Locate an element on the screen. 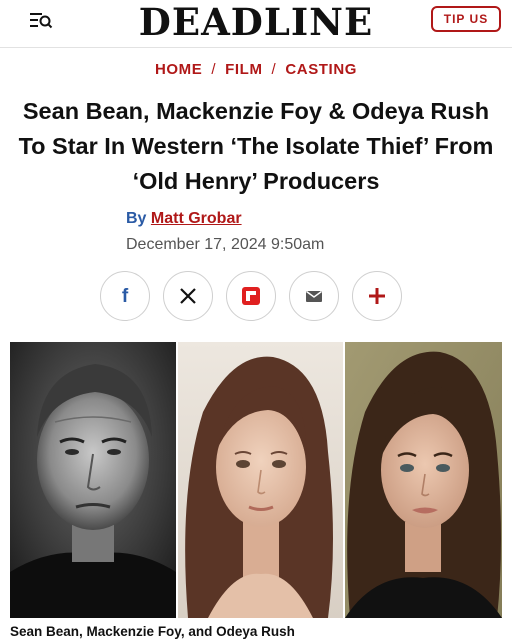 Image resolution: width=512 pixels, height=640 pixels. svg-text: f is located at coordinates (125, 296).